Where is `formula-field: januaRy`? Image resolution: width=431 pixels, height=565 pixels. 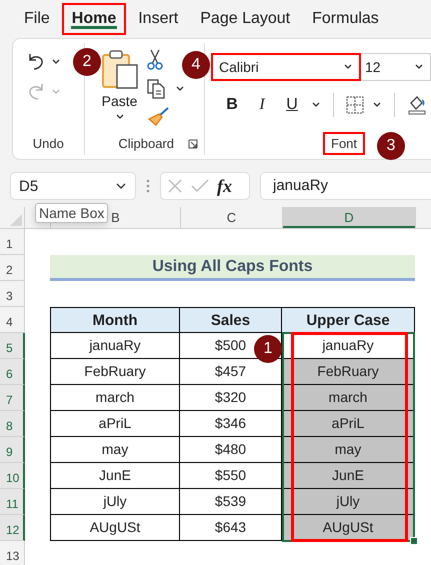 formula-field: januaRy is located at coordinates (345, 186).